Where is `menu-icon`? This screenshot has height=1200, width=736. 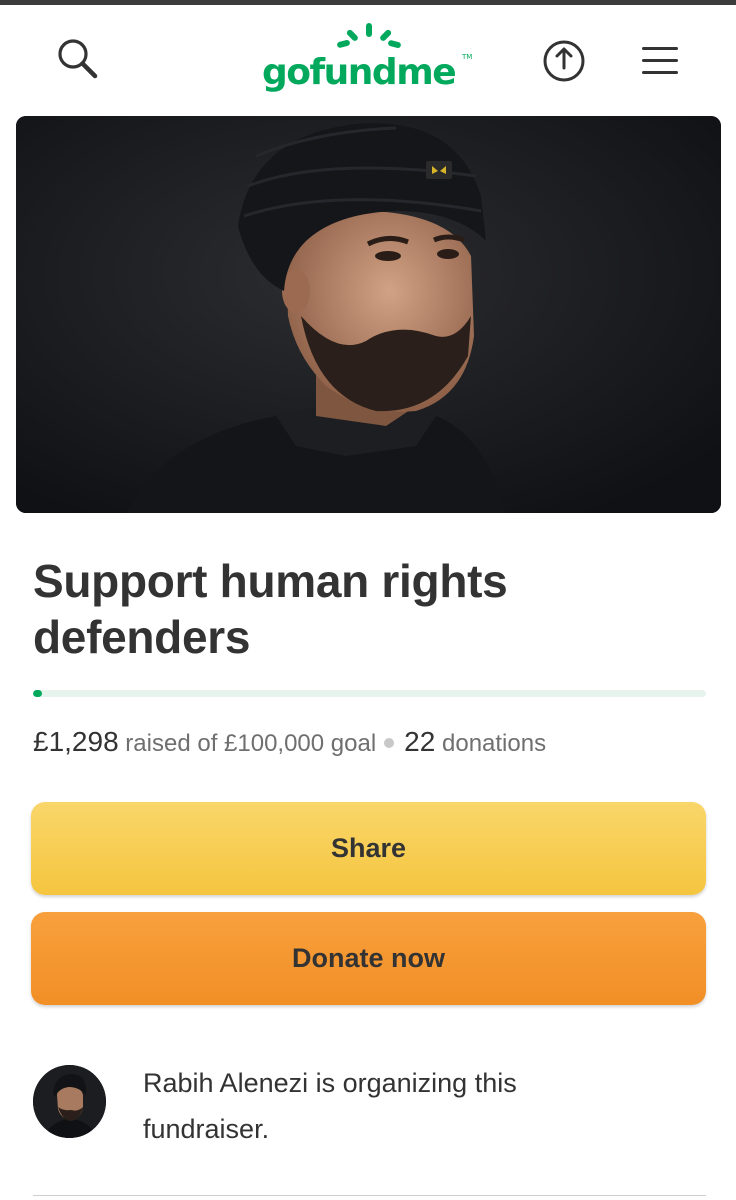
menu-icon is located at coordinates (660, 63).